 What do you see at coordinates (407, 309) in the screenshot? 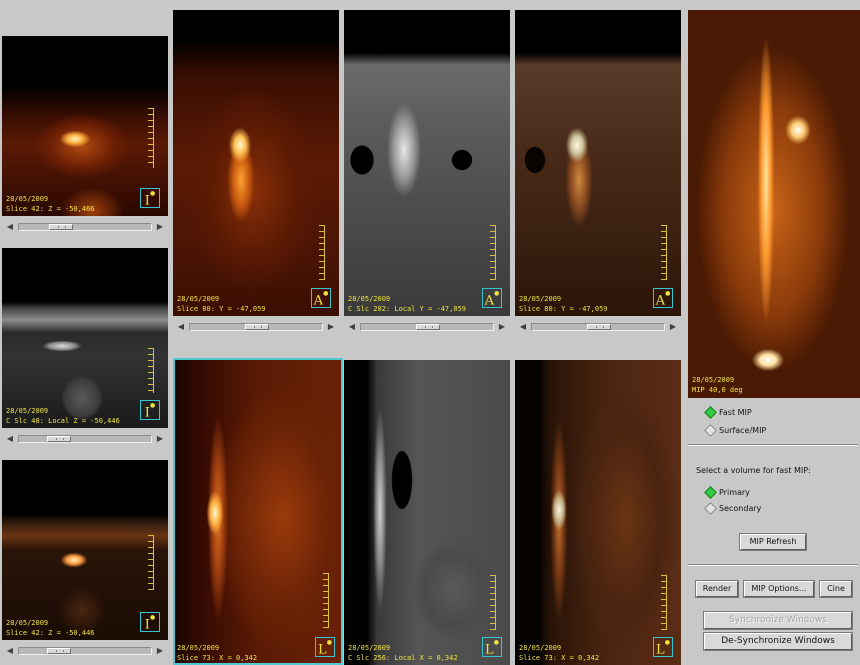
I see `slice-info: C Slc 202: Local Y = -47,059` at bounding box center [407, 309].